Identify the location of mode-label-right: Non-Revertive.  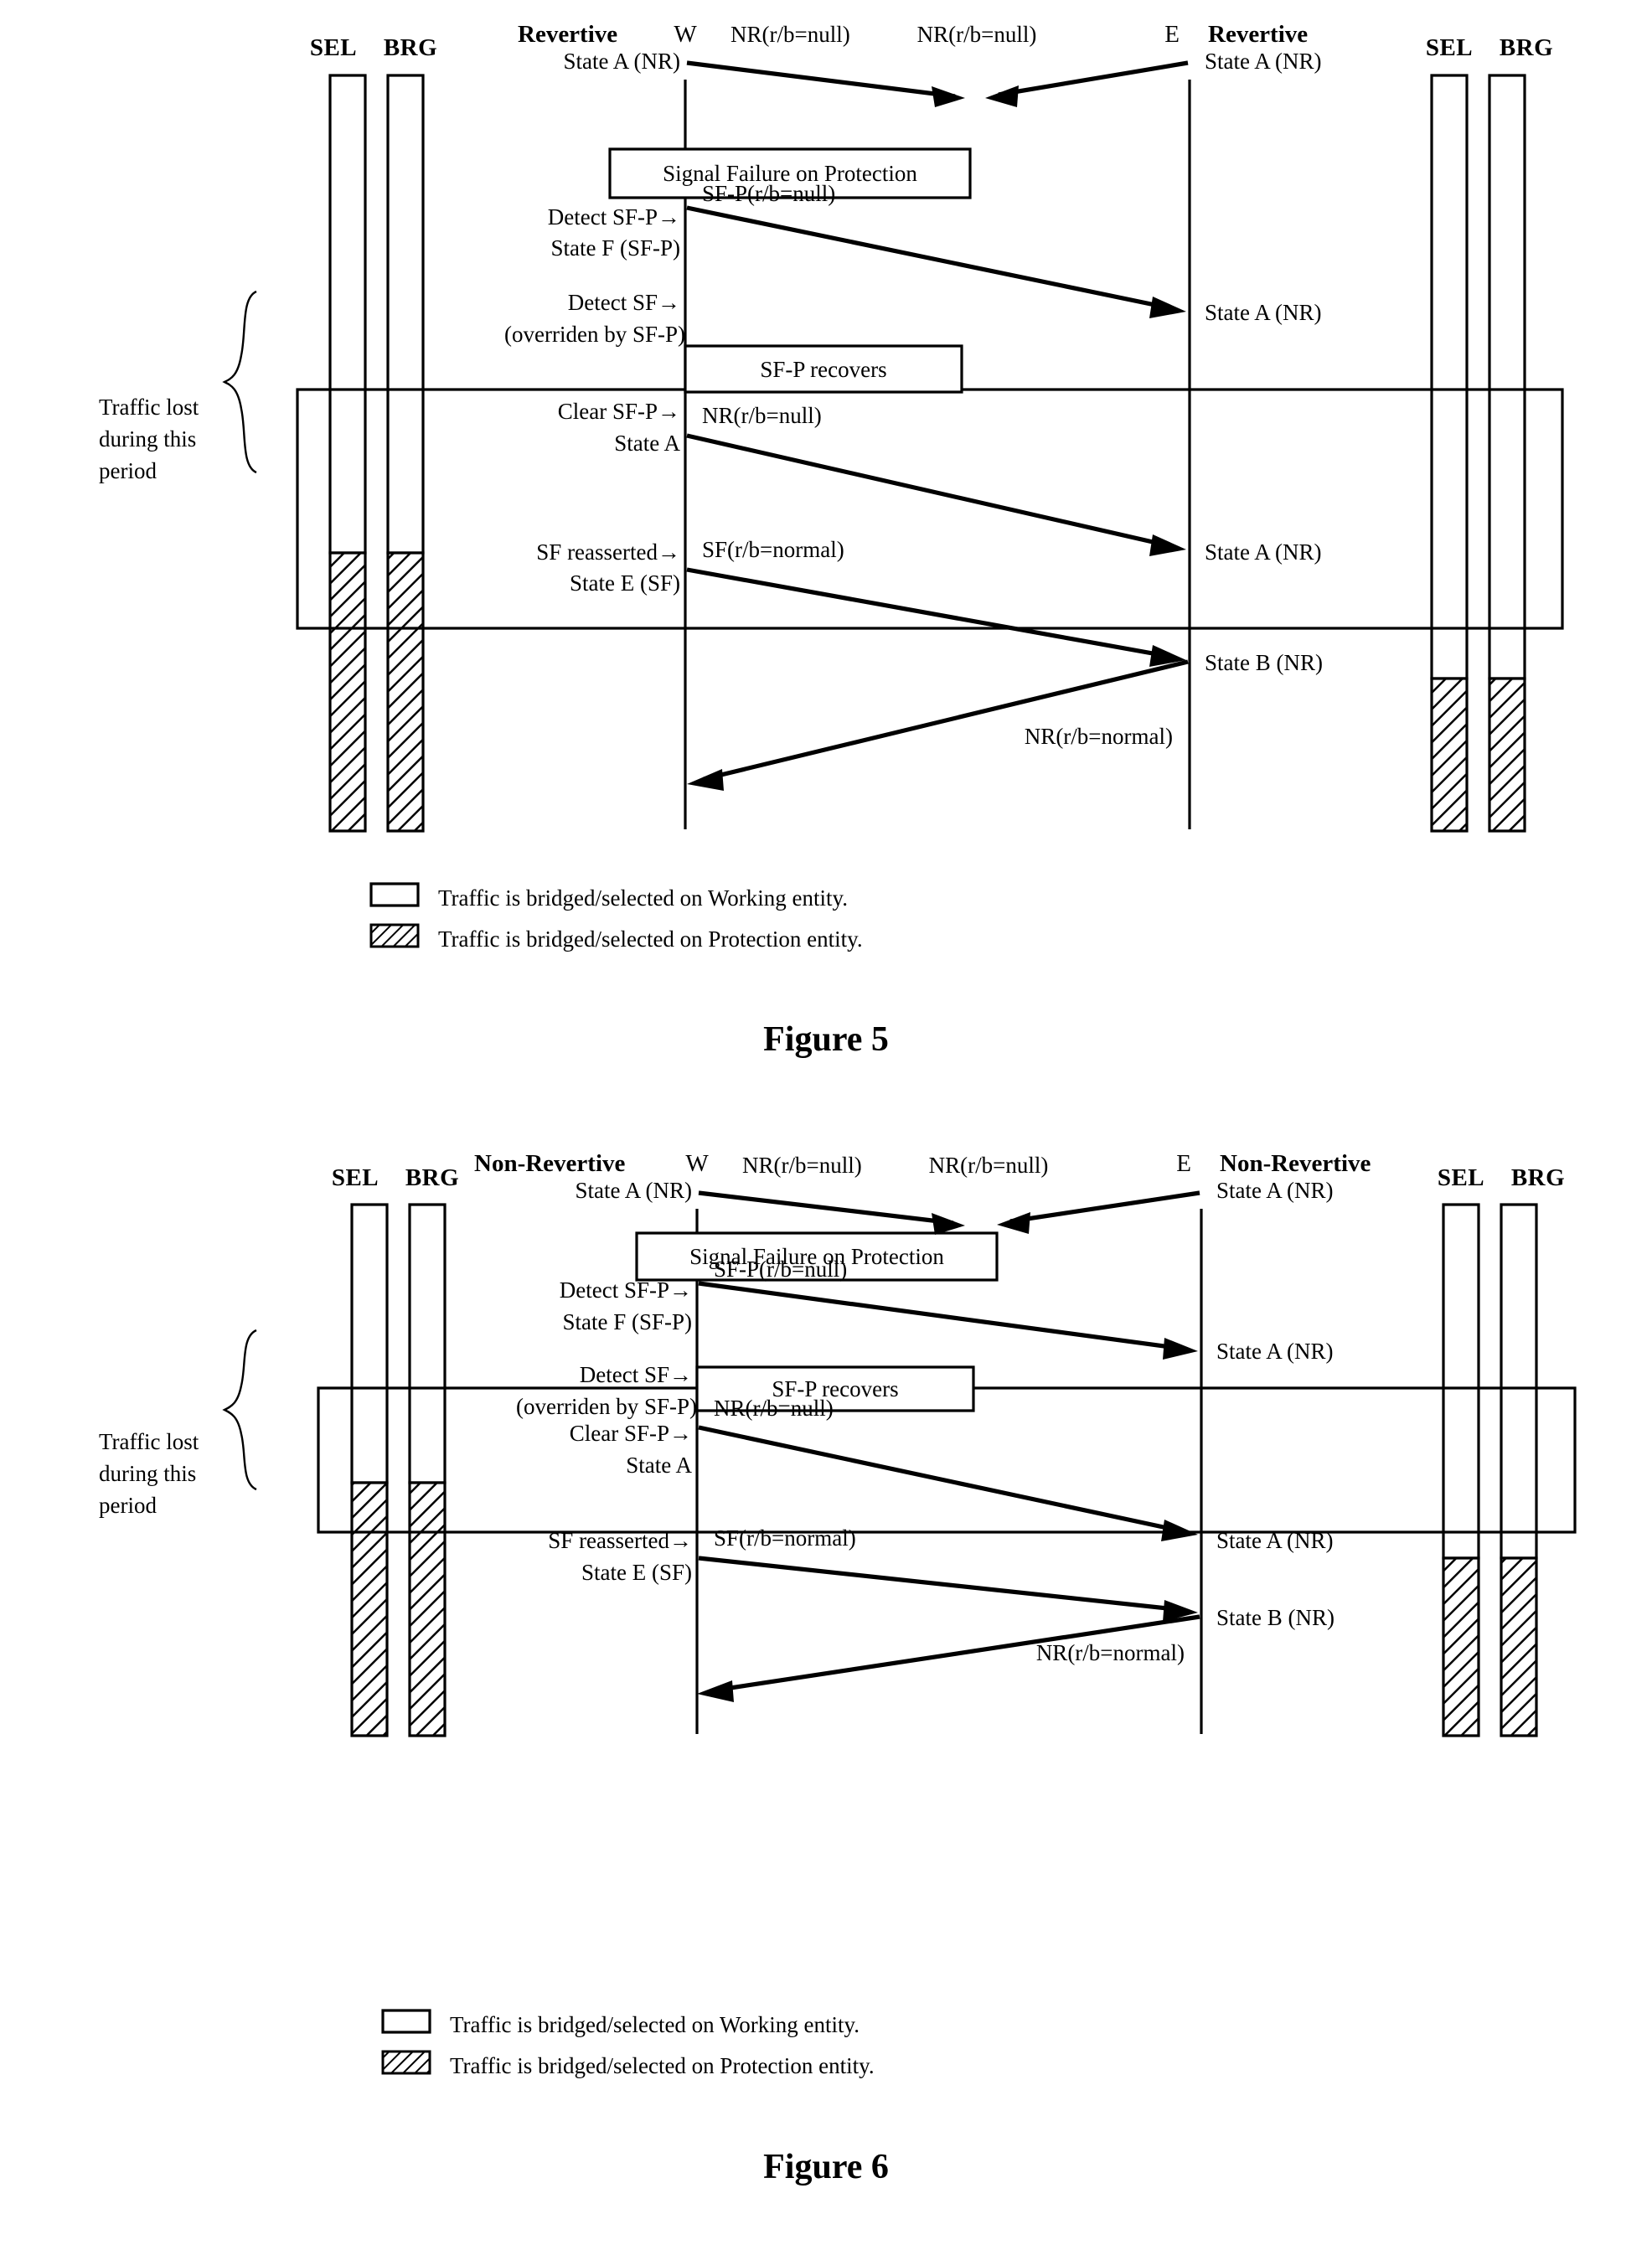
(1295, 1164).